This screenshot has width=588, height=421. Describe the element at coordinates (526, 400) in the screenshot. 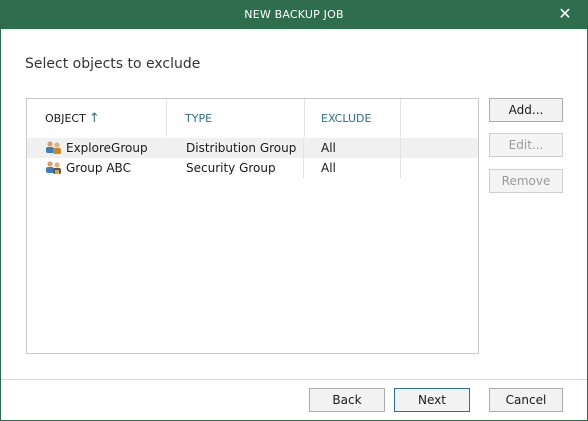

I see `cancel-button: Cancel` at that location.